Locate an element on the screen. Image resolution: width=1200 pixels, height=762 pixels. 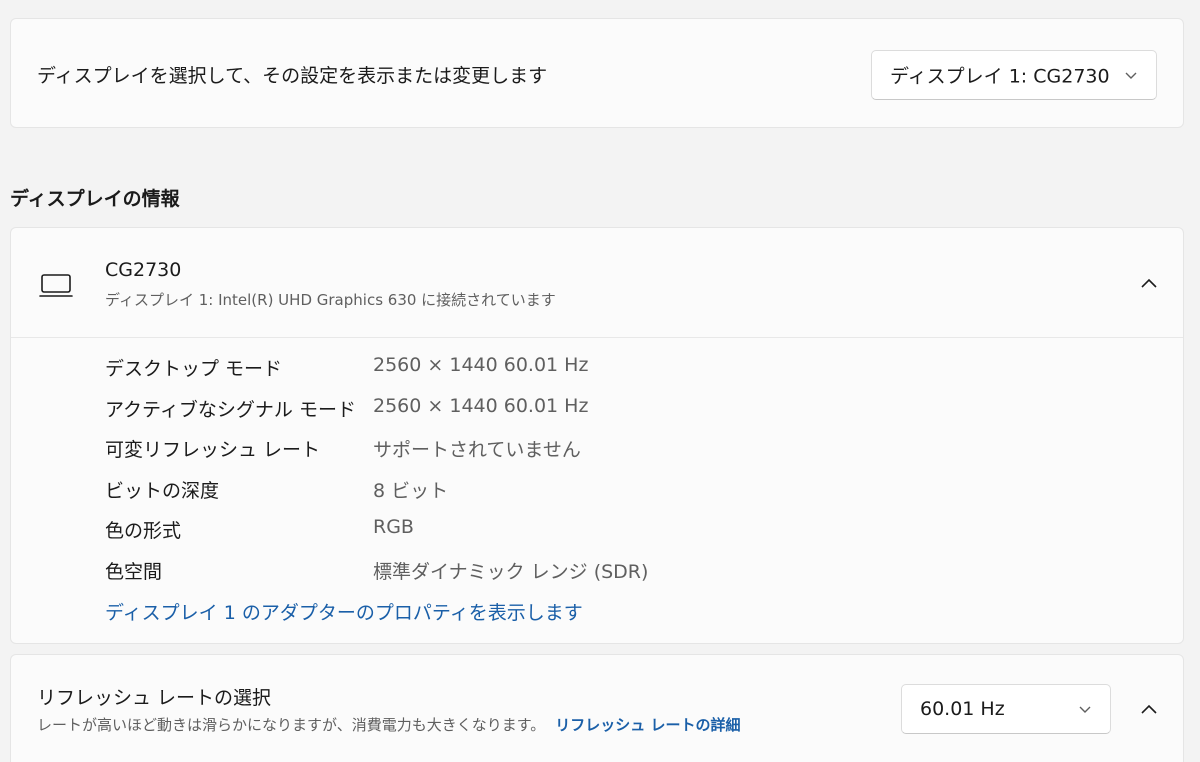
collapse-display-info-button is located at coordinates (1149, 283).